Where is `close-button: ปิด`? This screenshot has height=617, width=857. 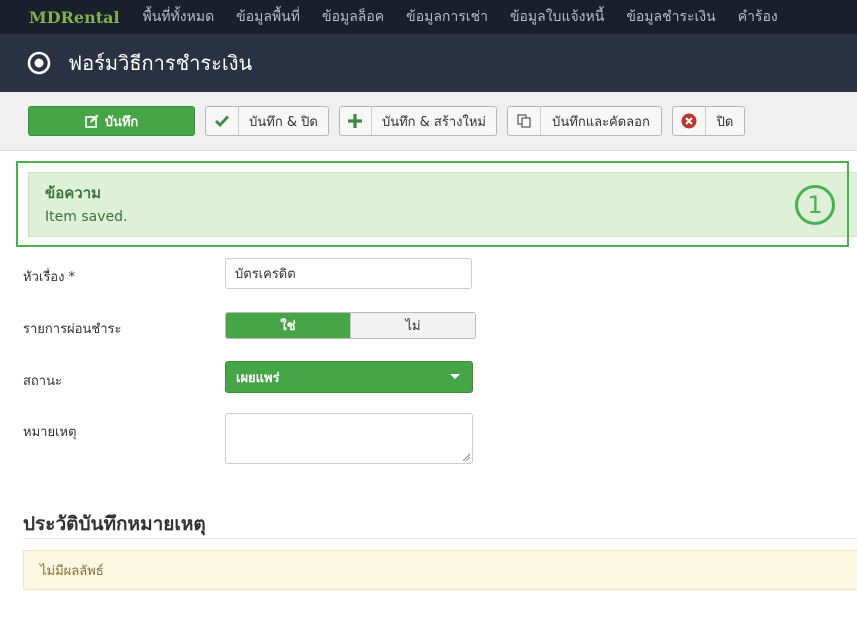
close-button: ปิด is located at coordinates (708, 121).